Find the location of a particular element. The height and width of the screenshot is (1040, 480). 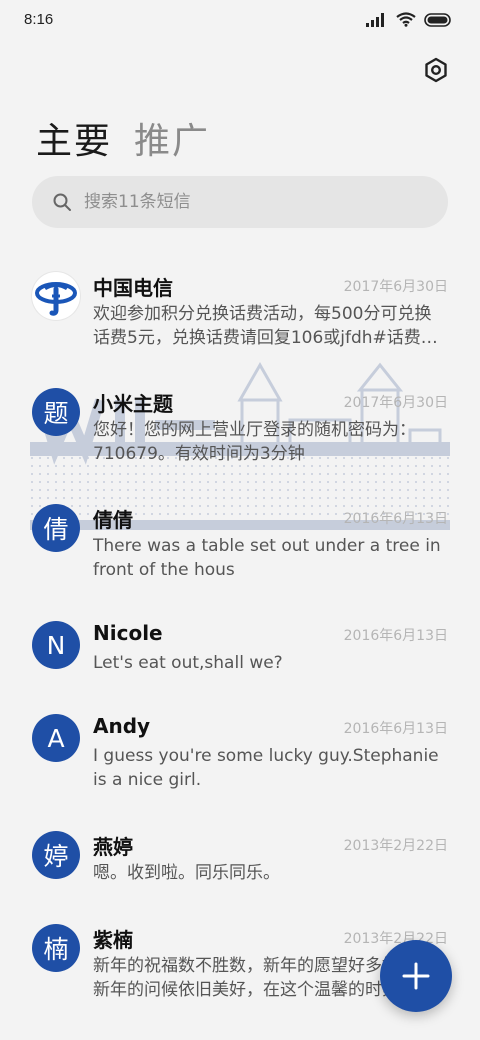

avatar: 倩 is located at coordinates (56, 528).